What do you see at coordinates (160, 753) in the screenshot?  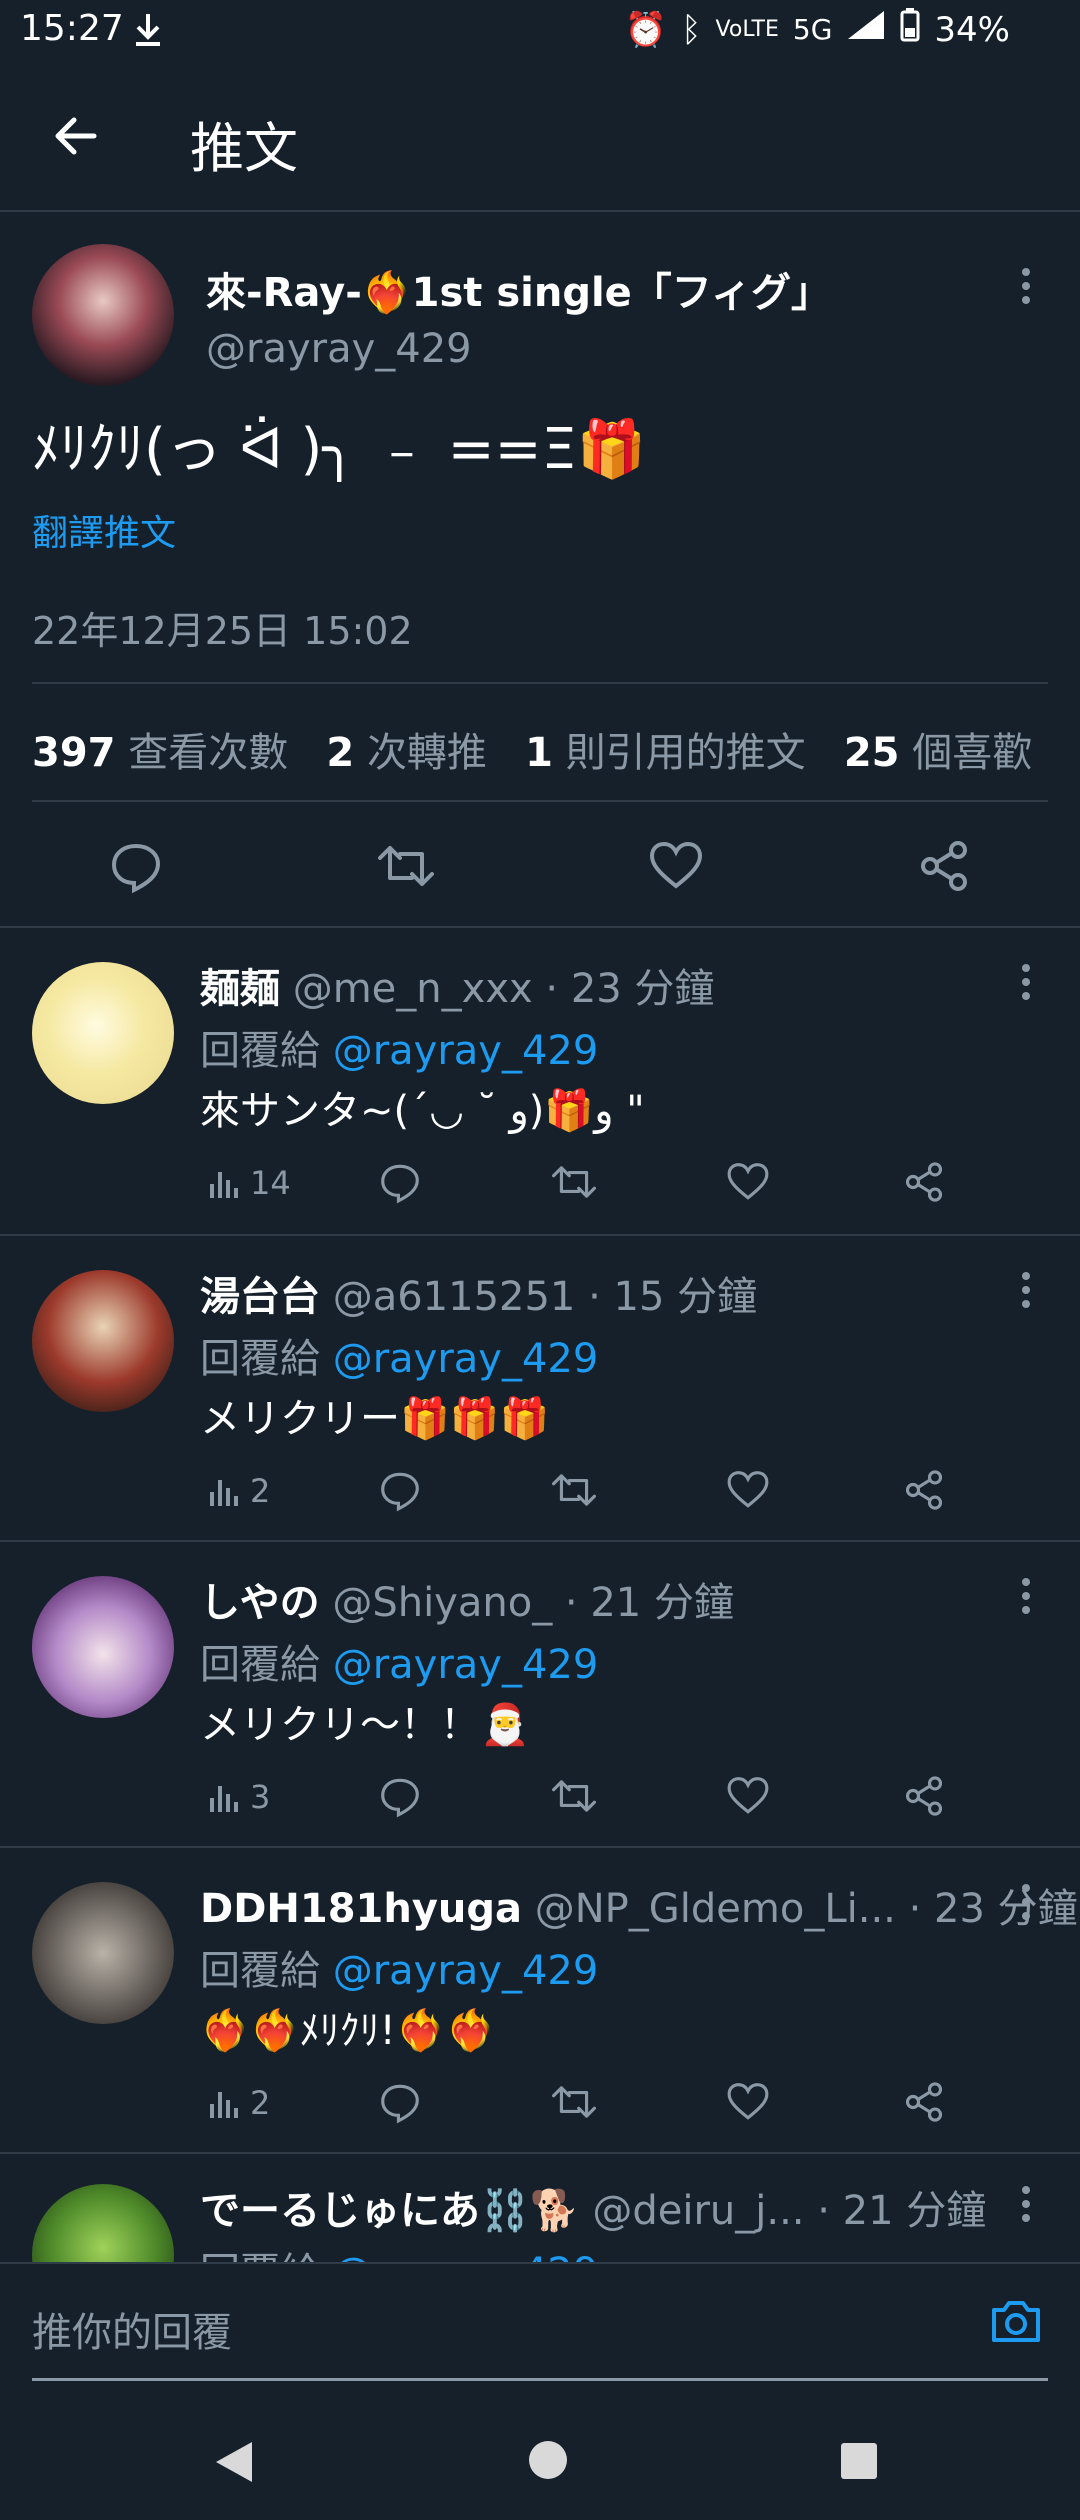 I see `views-stat: 397 查看次數` at bounding box center [160, 753].